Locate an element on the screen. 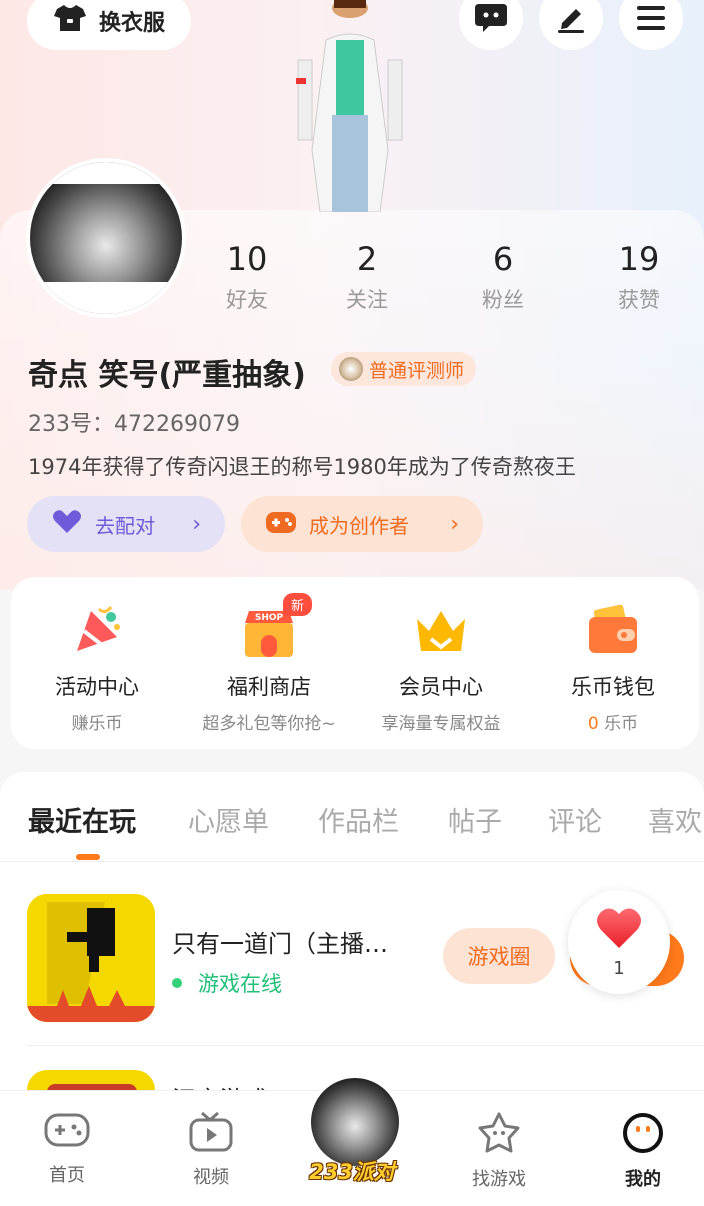  title-badge-label: 普通评测师 is located at coordinates (417, 370).